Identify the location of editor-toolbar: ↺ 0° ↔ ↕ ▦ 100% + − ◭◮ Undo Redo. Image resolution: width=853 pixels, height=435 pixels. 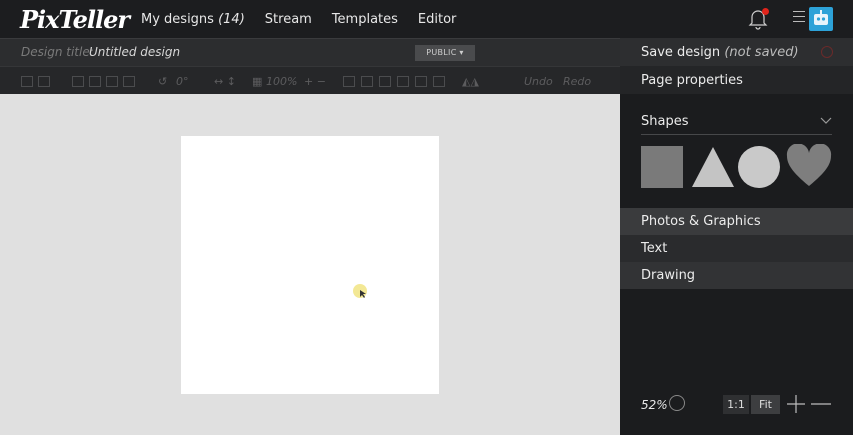
(310, 80).